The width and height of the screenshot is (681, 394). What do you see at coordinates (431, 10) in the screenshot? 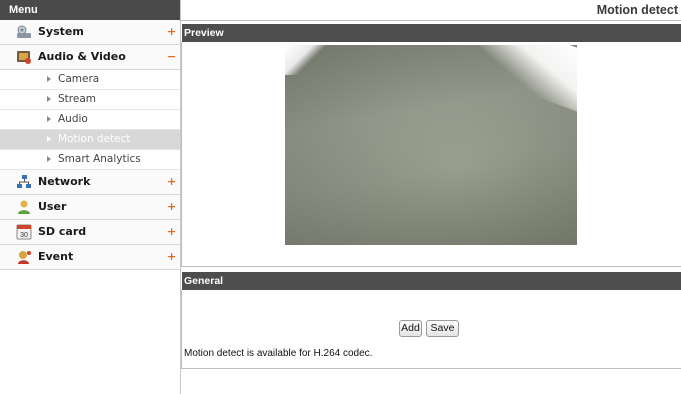
I see `page-title: Motion detect` at bounding box center [431, 10].